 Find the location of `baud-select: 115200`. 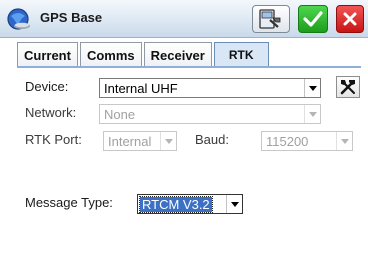

baud-select: 115200 is located at coordinates (307, 141).